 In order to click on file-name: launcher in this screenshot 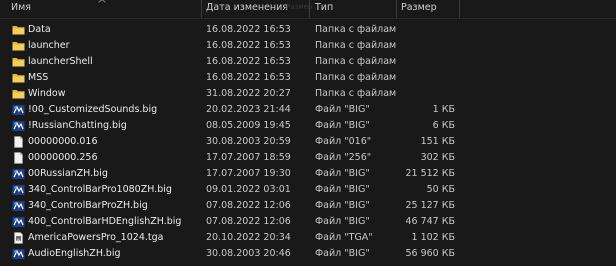, I will do `click(49, 45)`.